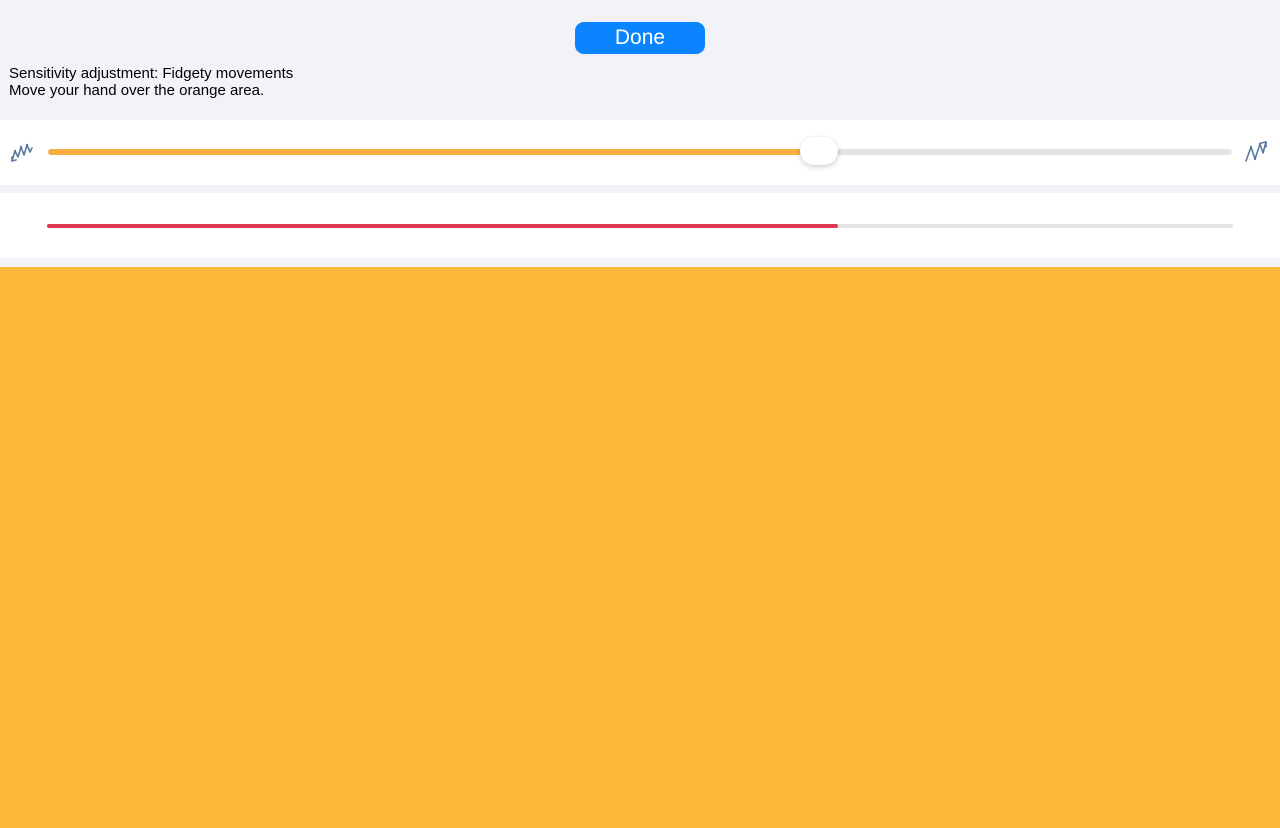 This screenshot has width=1280, height=828. What do you see at coordinates (1256, 151) in the screenshot?
I see `fidgety-high-icon` at bounding box center [1256, 151].